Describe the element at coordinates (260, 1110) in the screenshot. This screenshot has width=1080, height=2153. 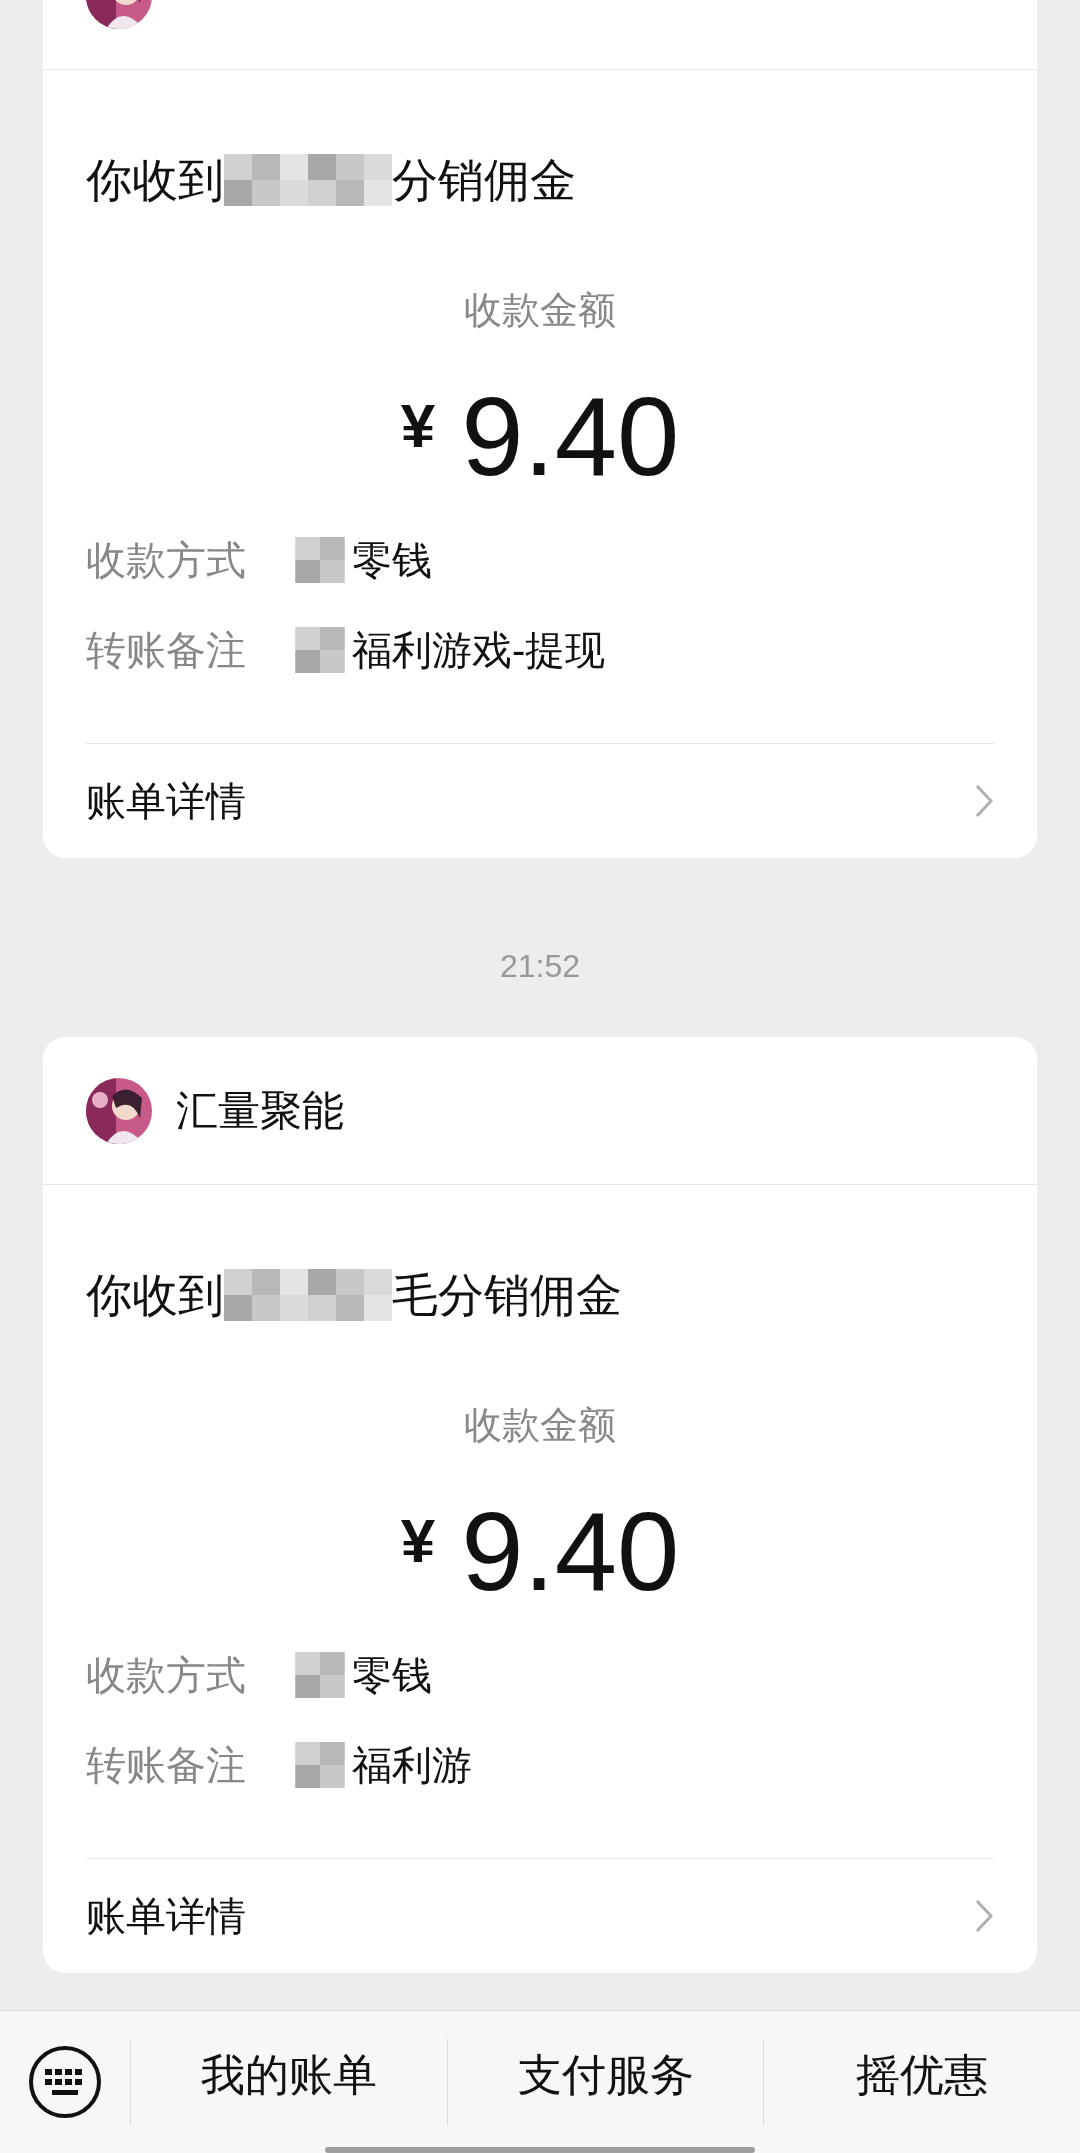
I see `sender-name: 汇量聚能` at that location.